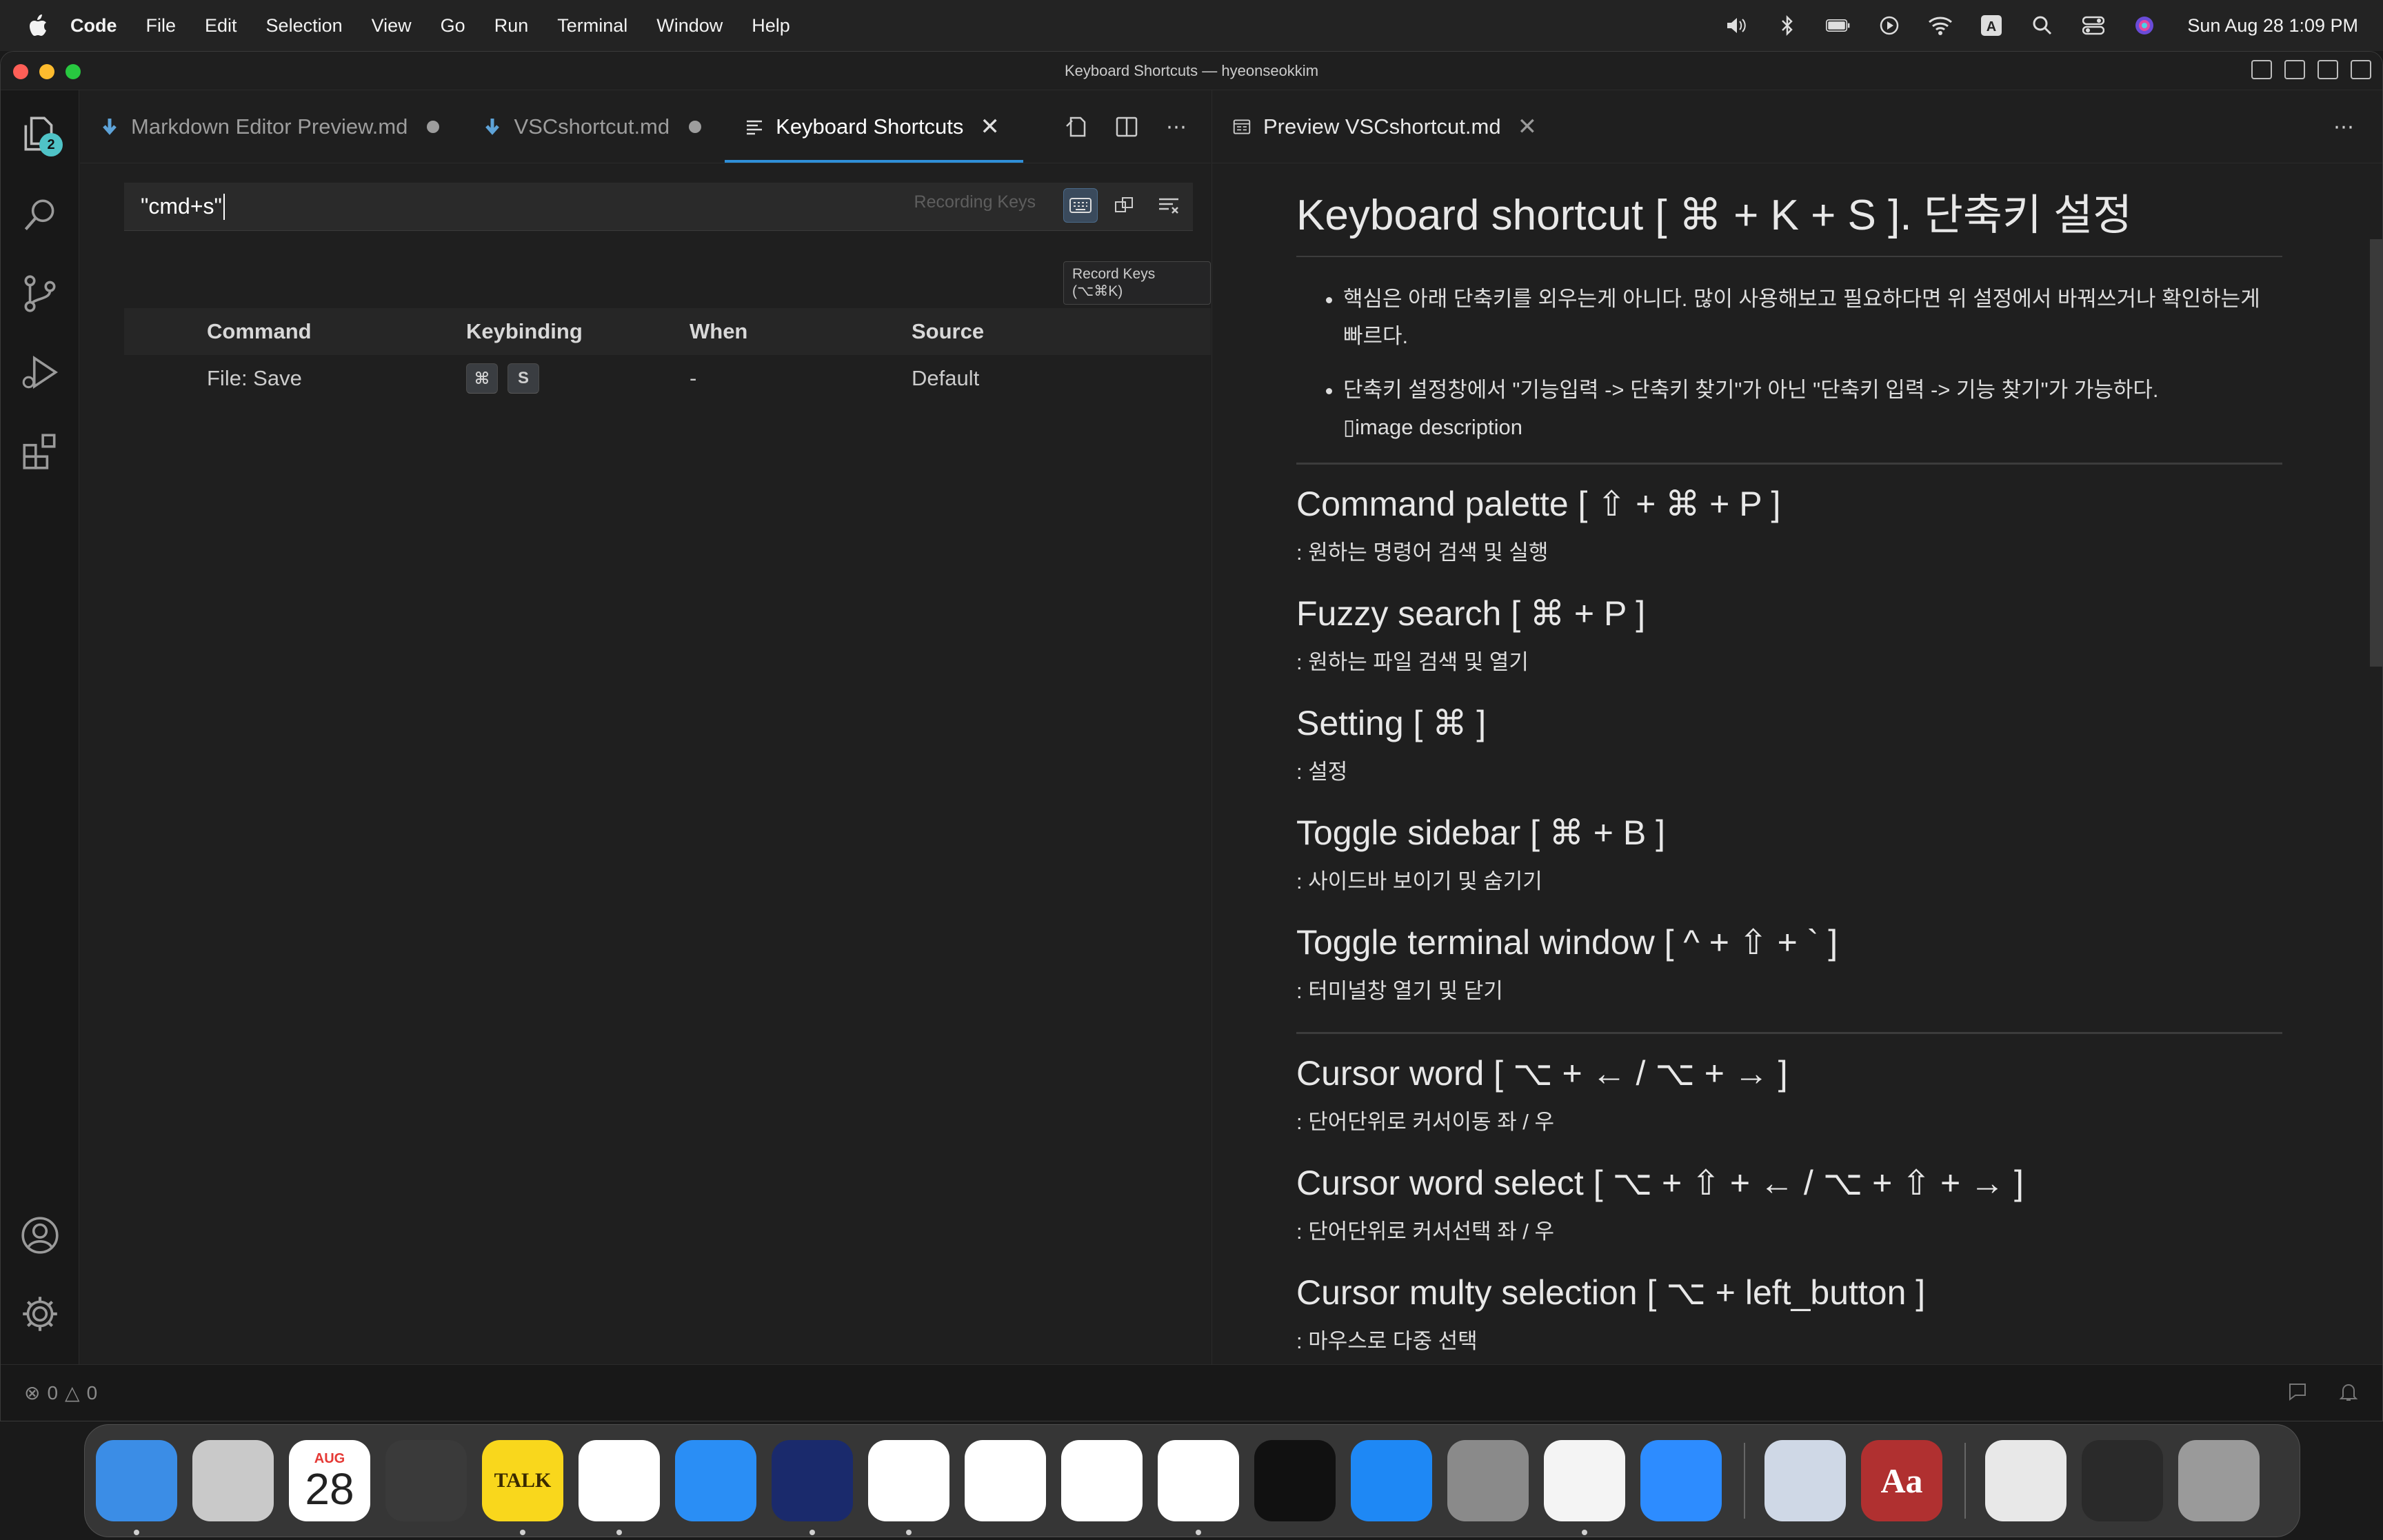 The width and height of the screenshot is (2383, 1540). What do you see at coordinates (40, 294) in the screenshot?
I see `source-control-icon` at bounding box center [40, 294].